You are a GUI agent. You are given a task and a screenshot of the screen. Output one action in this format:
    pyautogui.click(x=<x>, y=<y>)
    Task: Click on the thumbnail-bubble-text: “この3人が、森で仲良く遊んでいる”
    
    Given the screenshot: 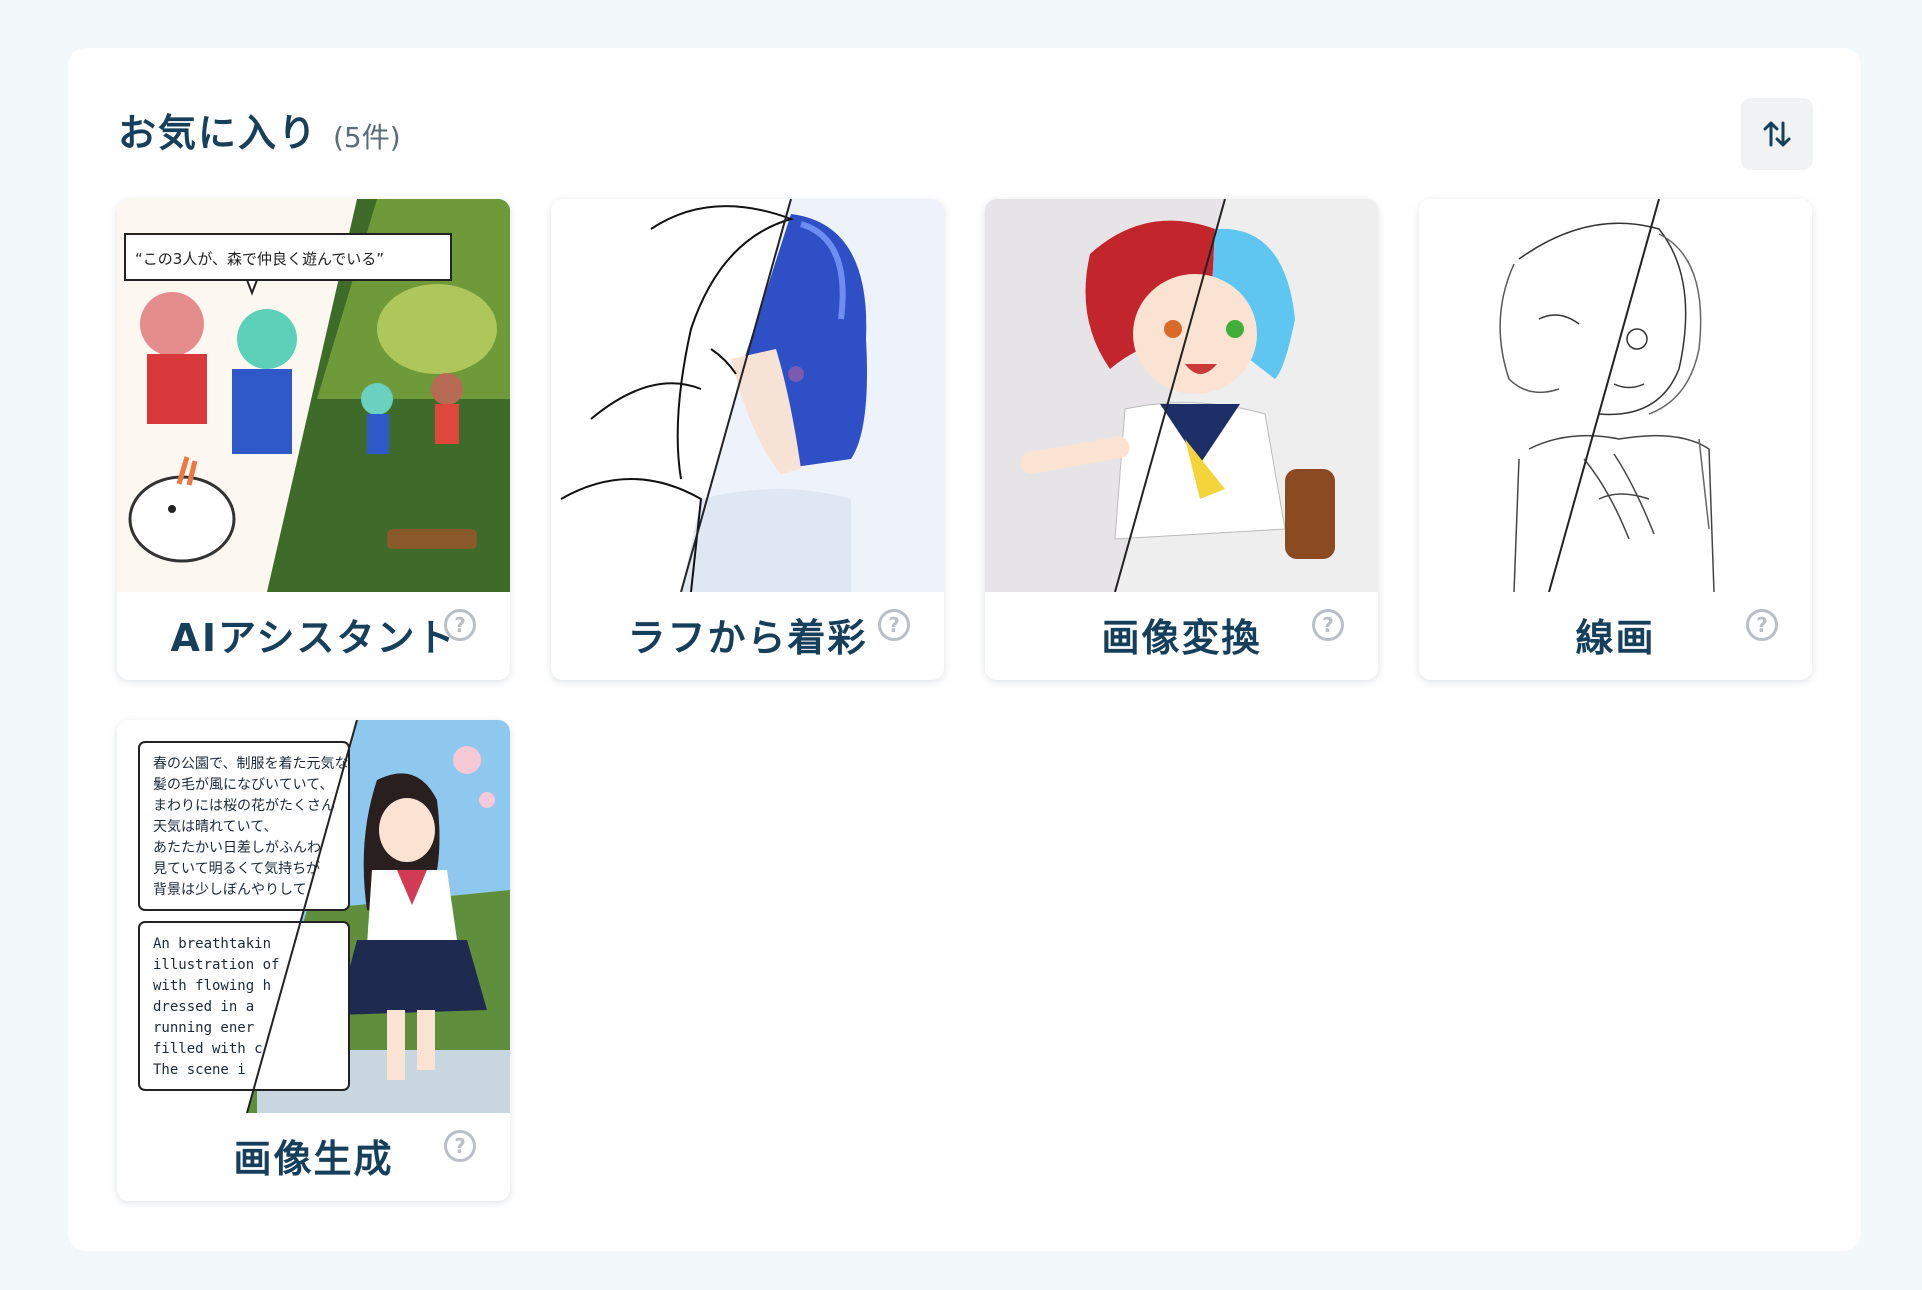 What is the action you would take?
    pyautogui.click(x=259, y=259)
    